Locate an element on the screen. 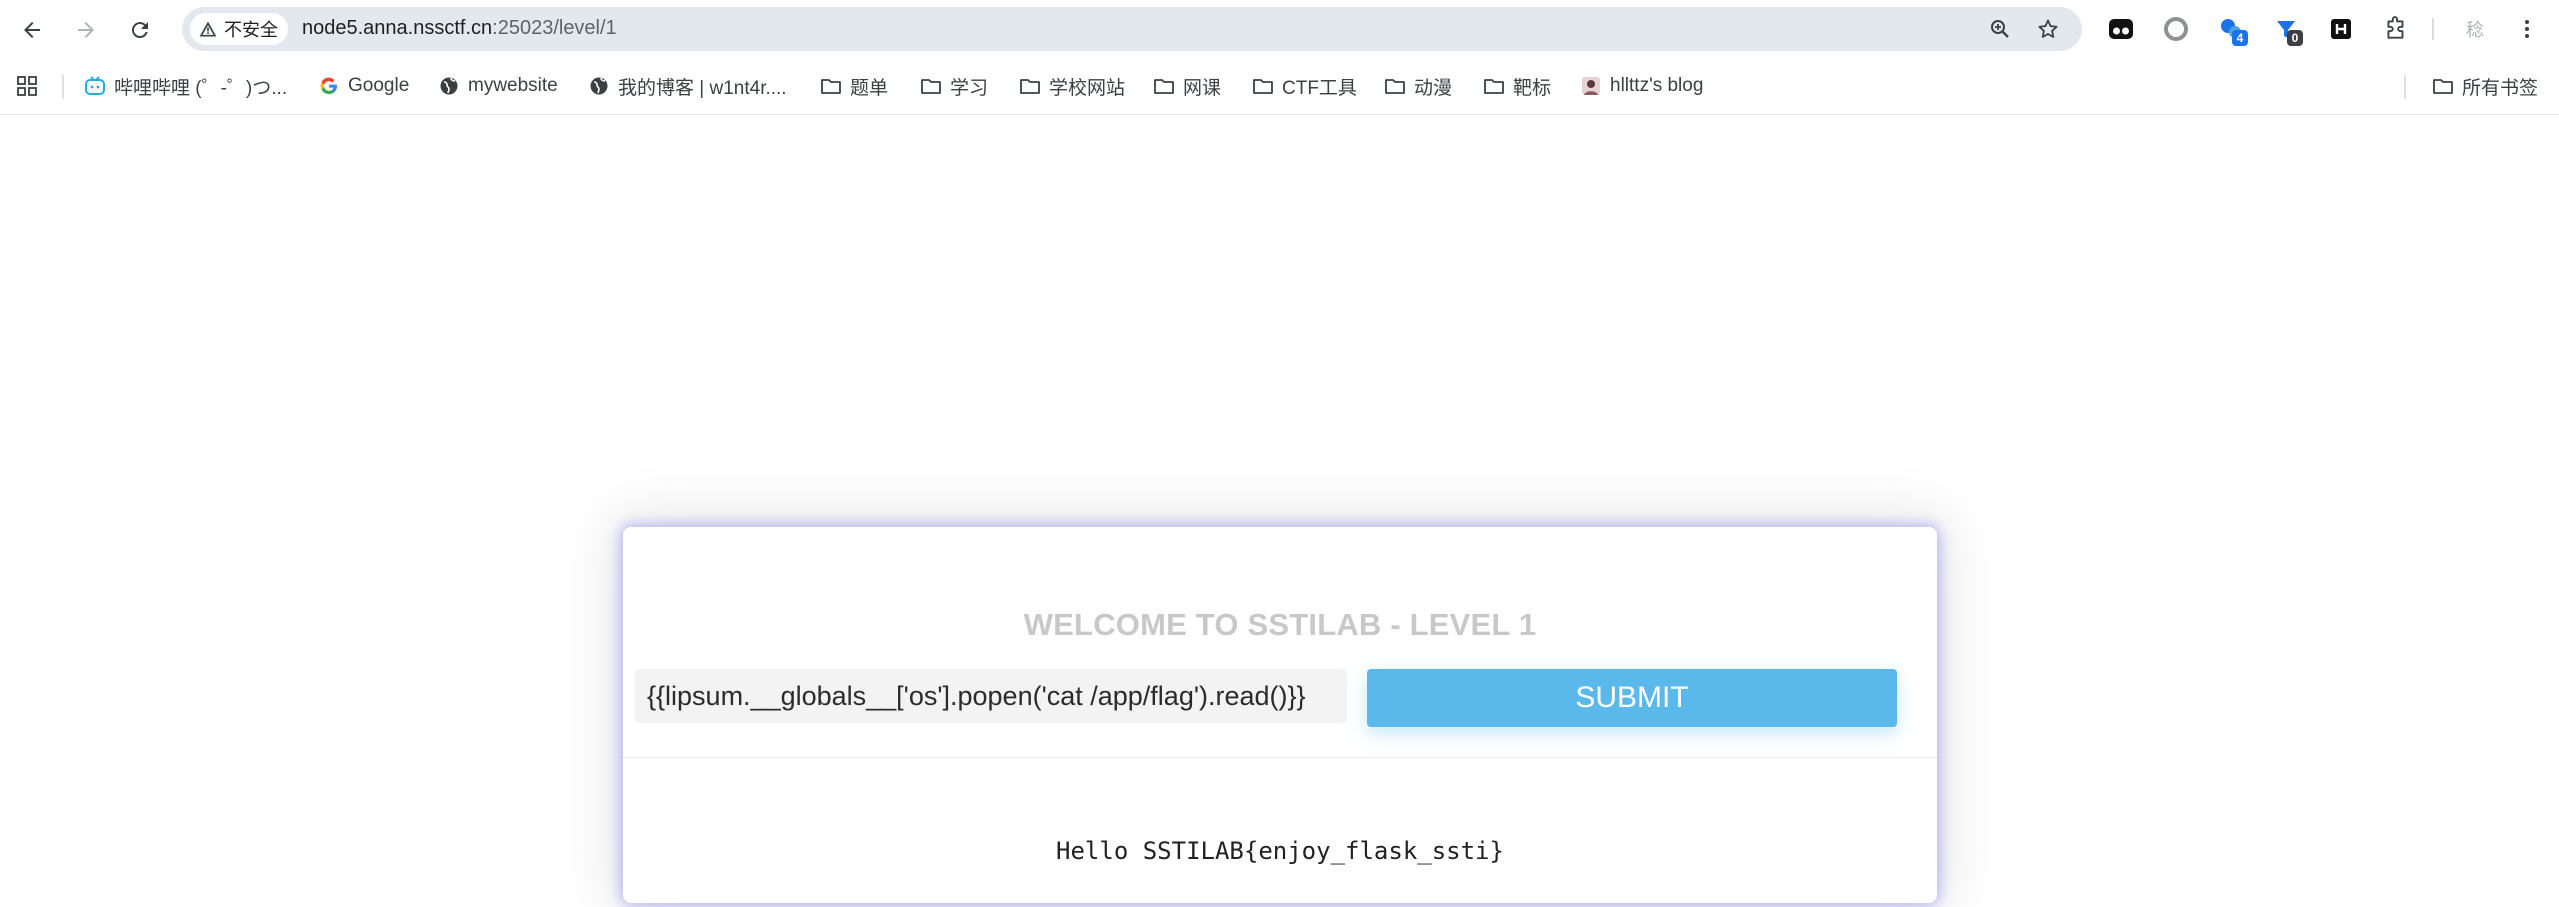 The width and height of the screenshot is (2559, 907). reload-icon is located at coordinates (139, 30).